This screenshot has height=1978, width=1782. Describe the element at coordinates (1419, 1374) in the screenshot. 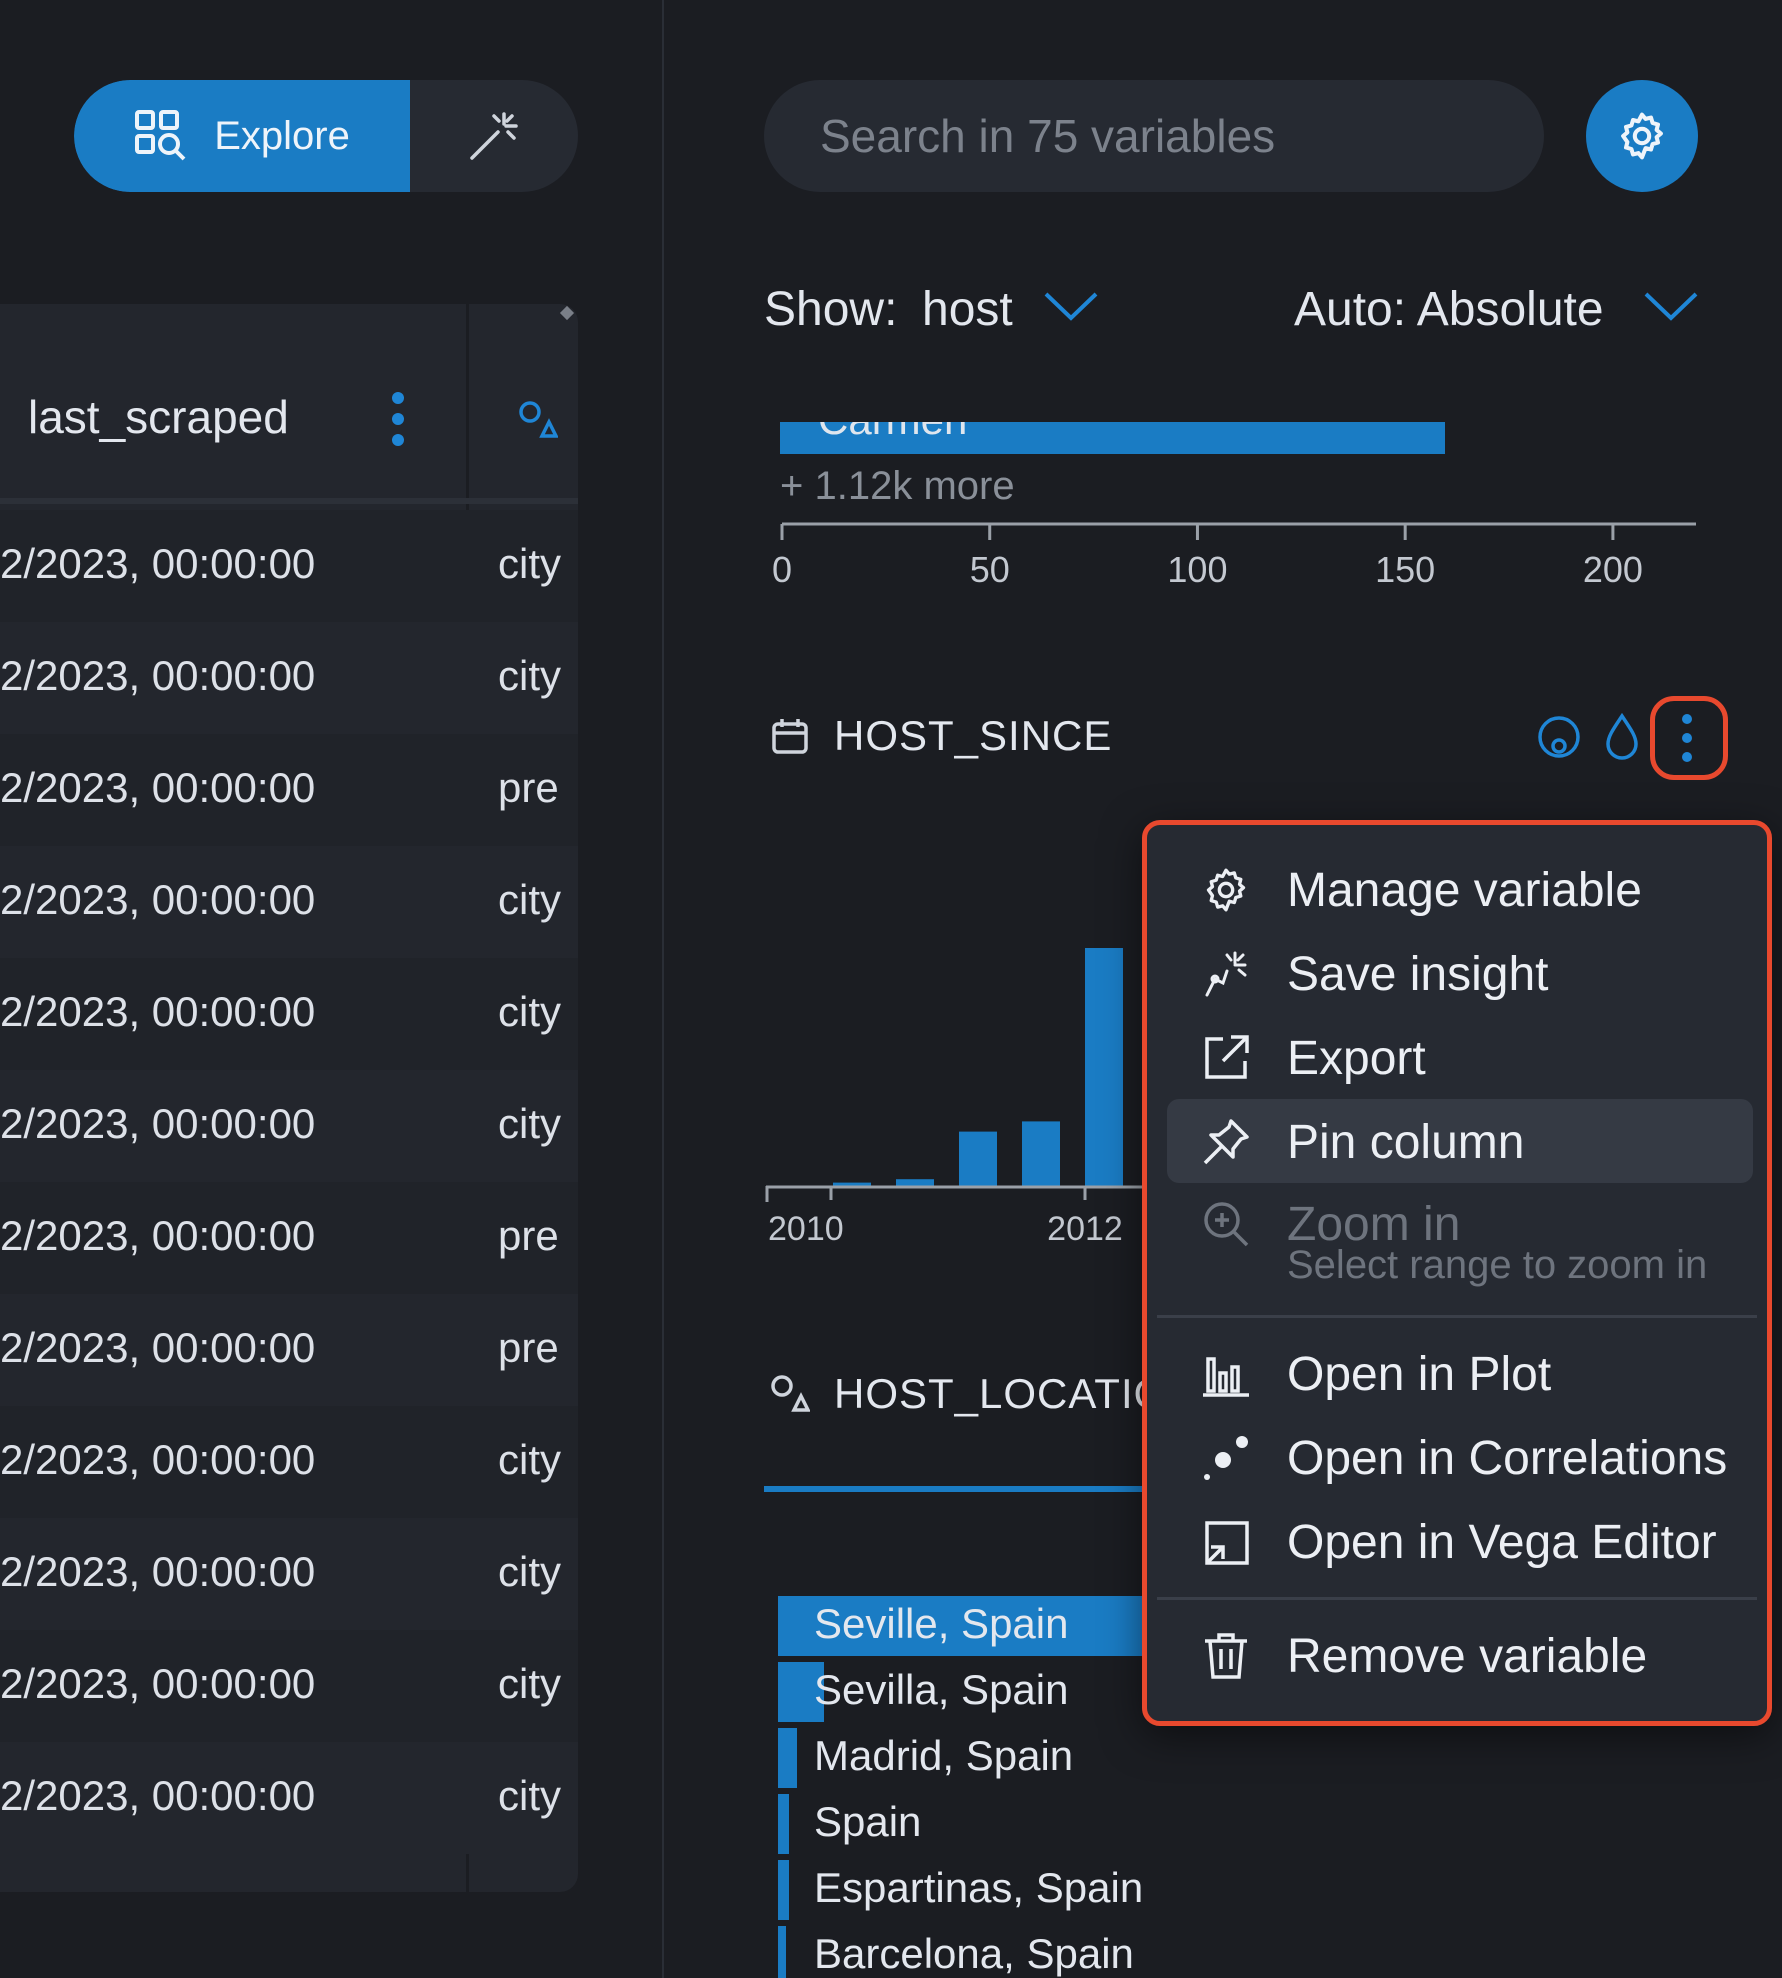

I see `menu-item-label: Open in Plot` at that location.